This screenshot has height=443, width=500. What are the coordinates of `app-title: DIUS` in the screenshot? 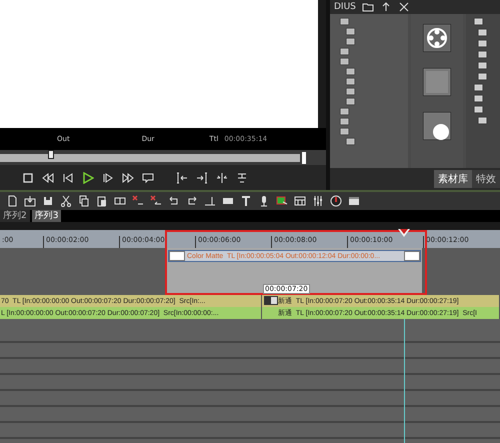 It's located at (345, 7).